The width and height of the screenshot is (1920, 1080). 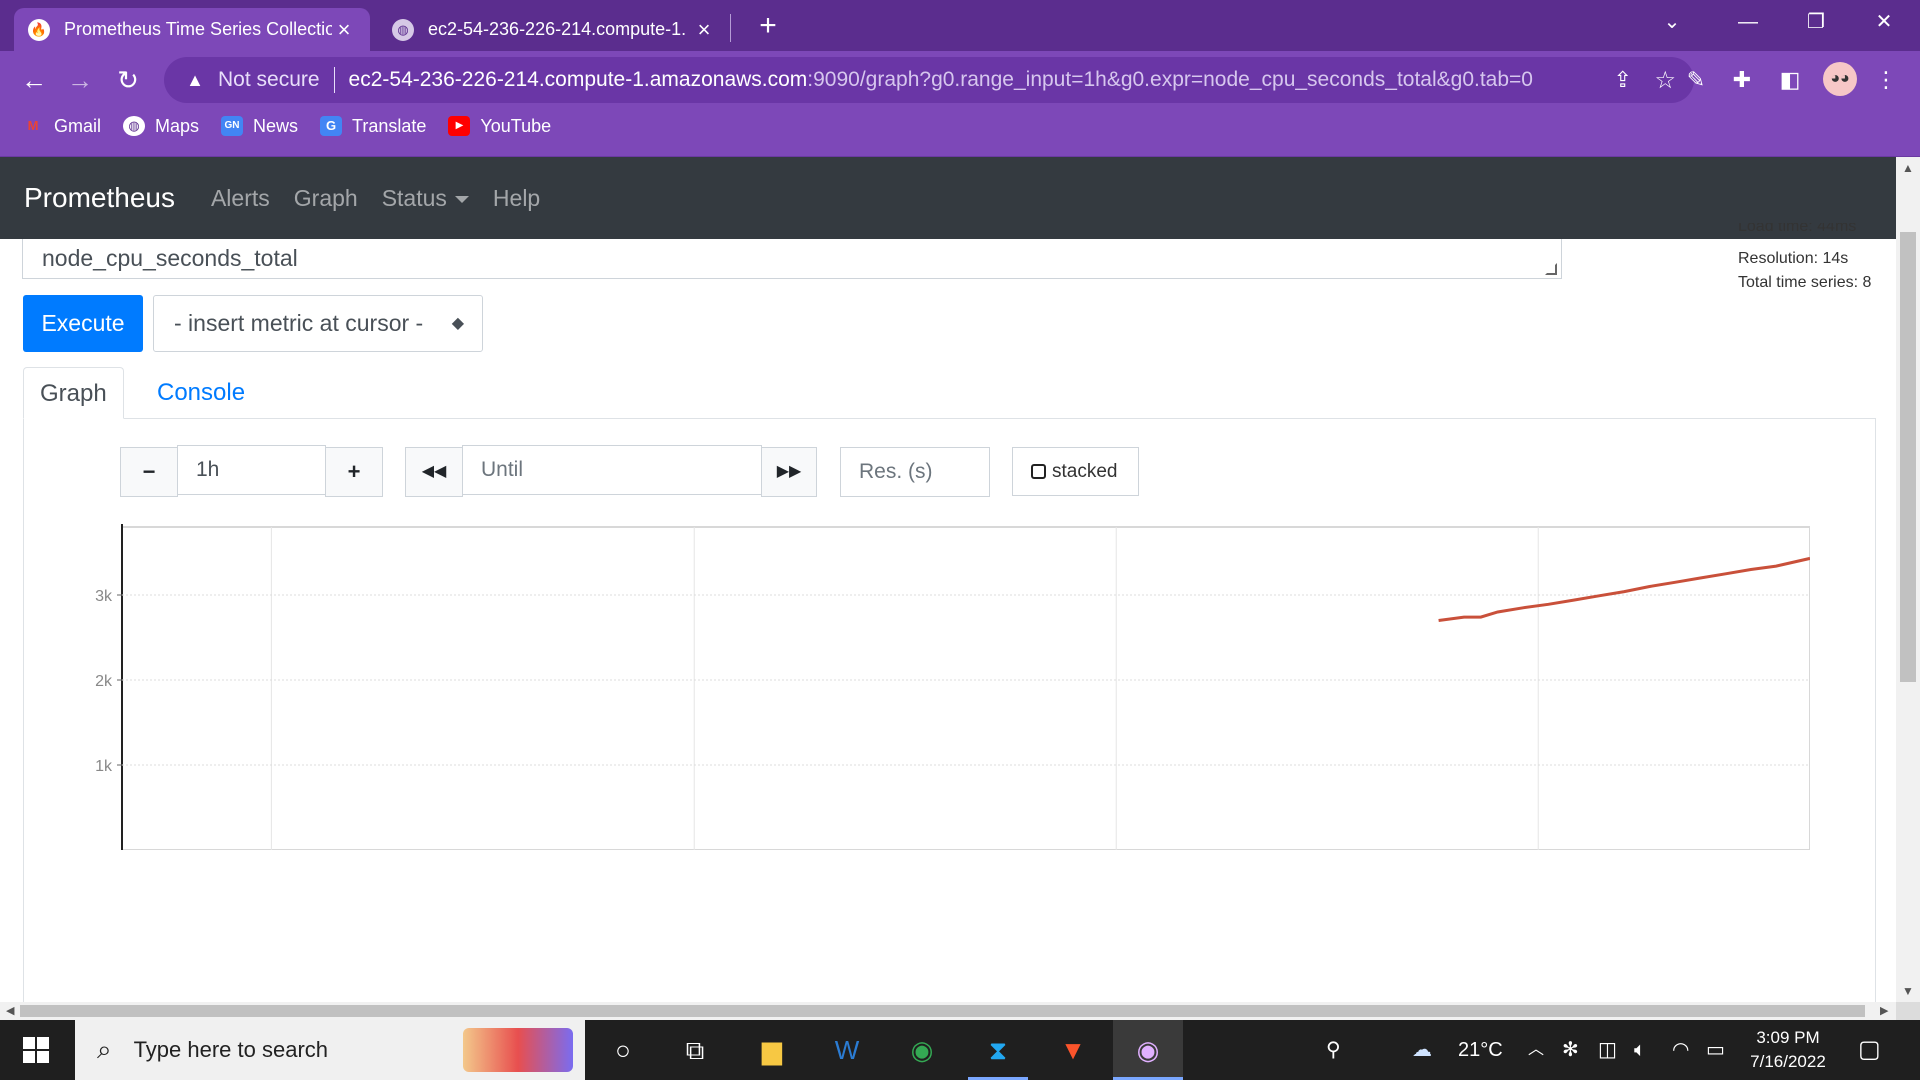 I want to click on word-icon: W, so click(x=847, y=1050).